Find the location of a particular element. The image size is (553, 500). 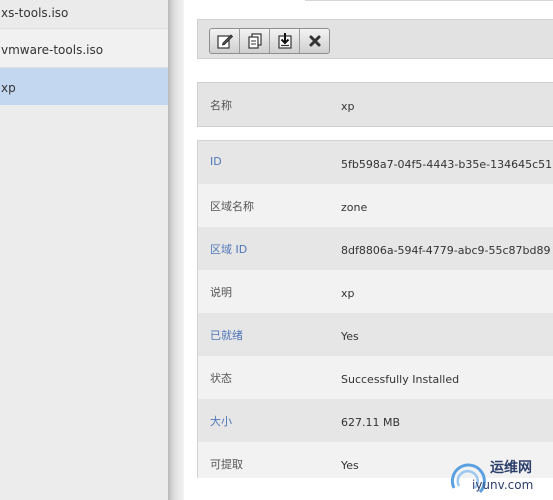

list-item-label: vmware-tools.iso is located at coordinates (52, 50).